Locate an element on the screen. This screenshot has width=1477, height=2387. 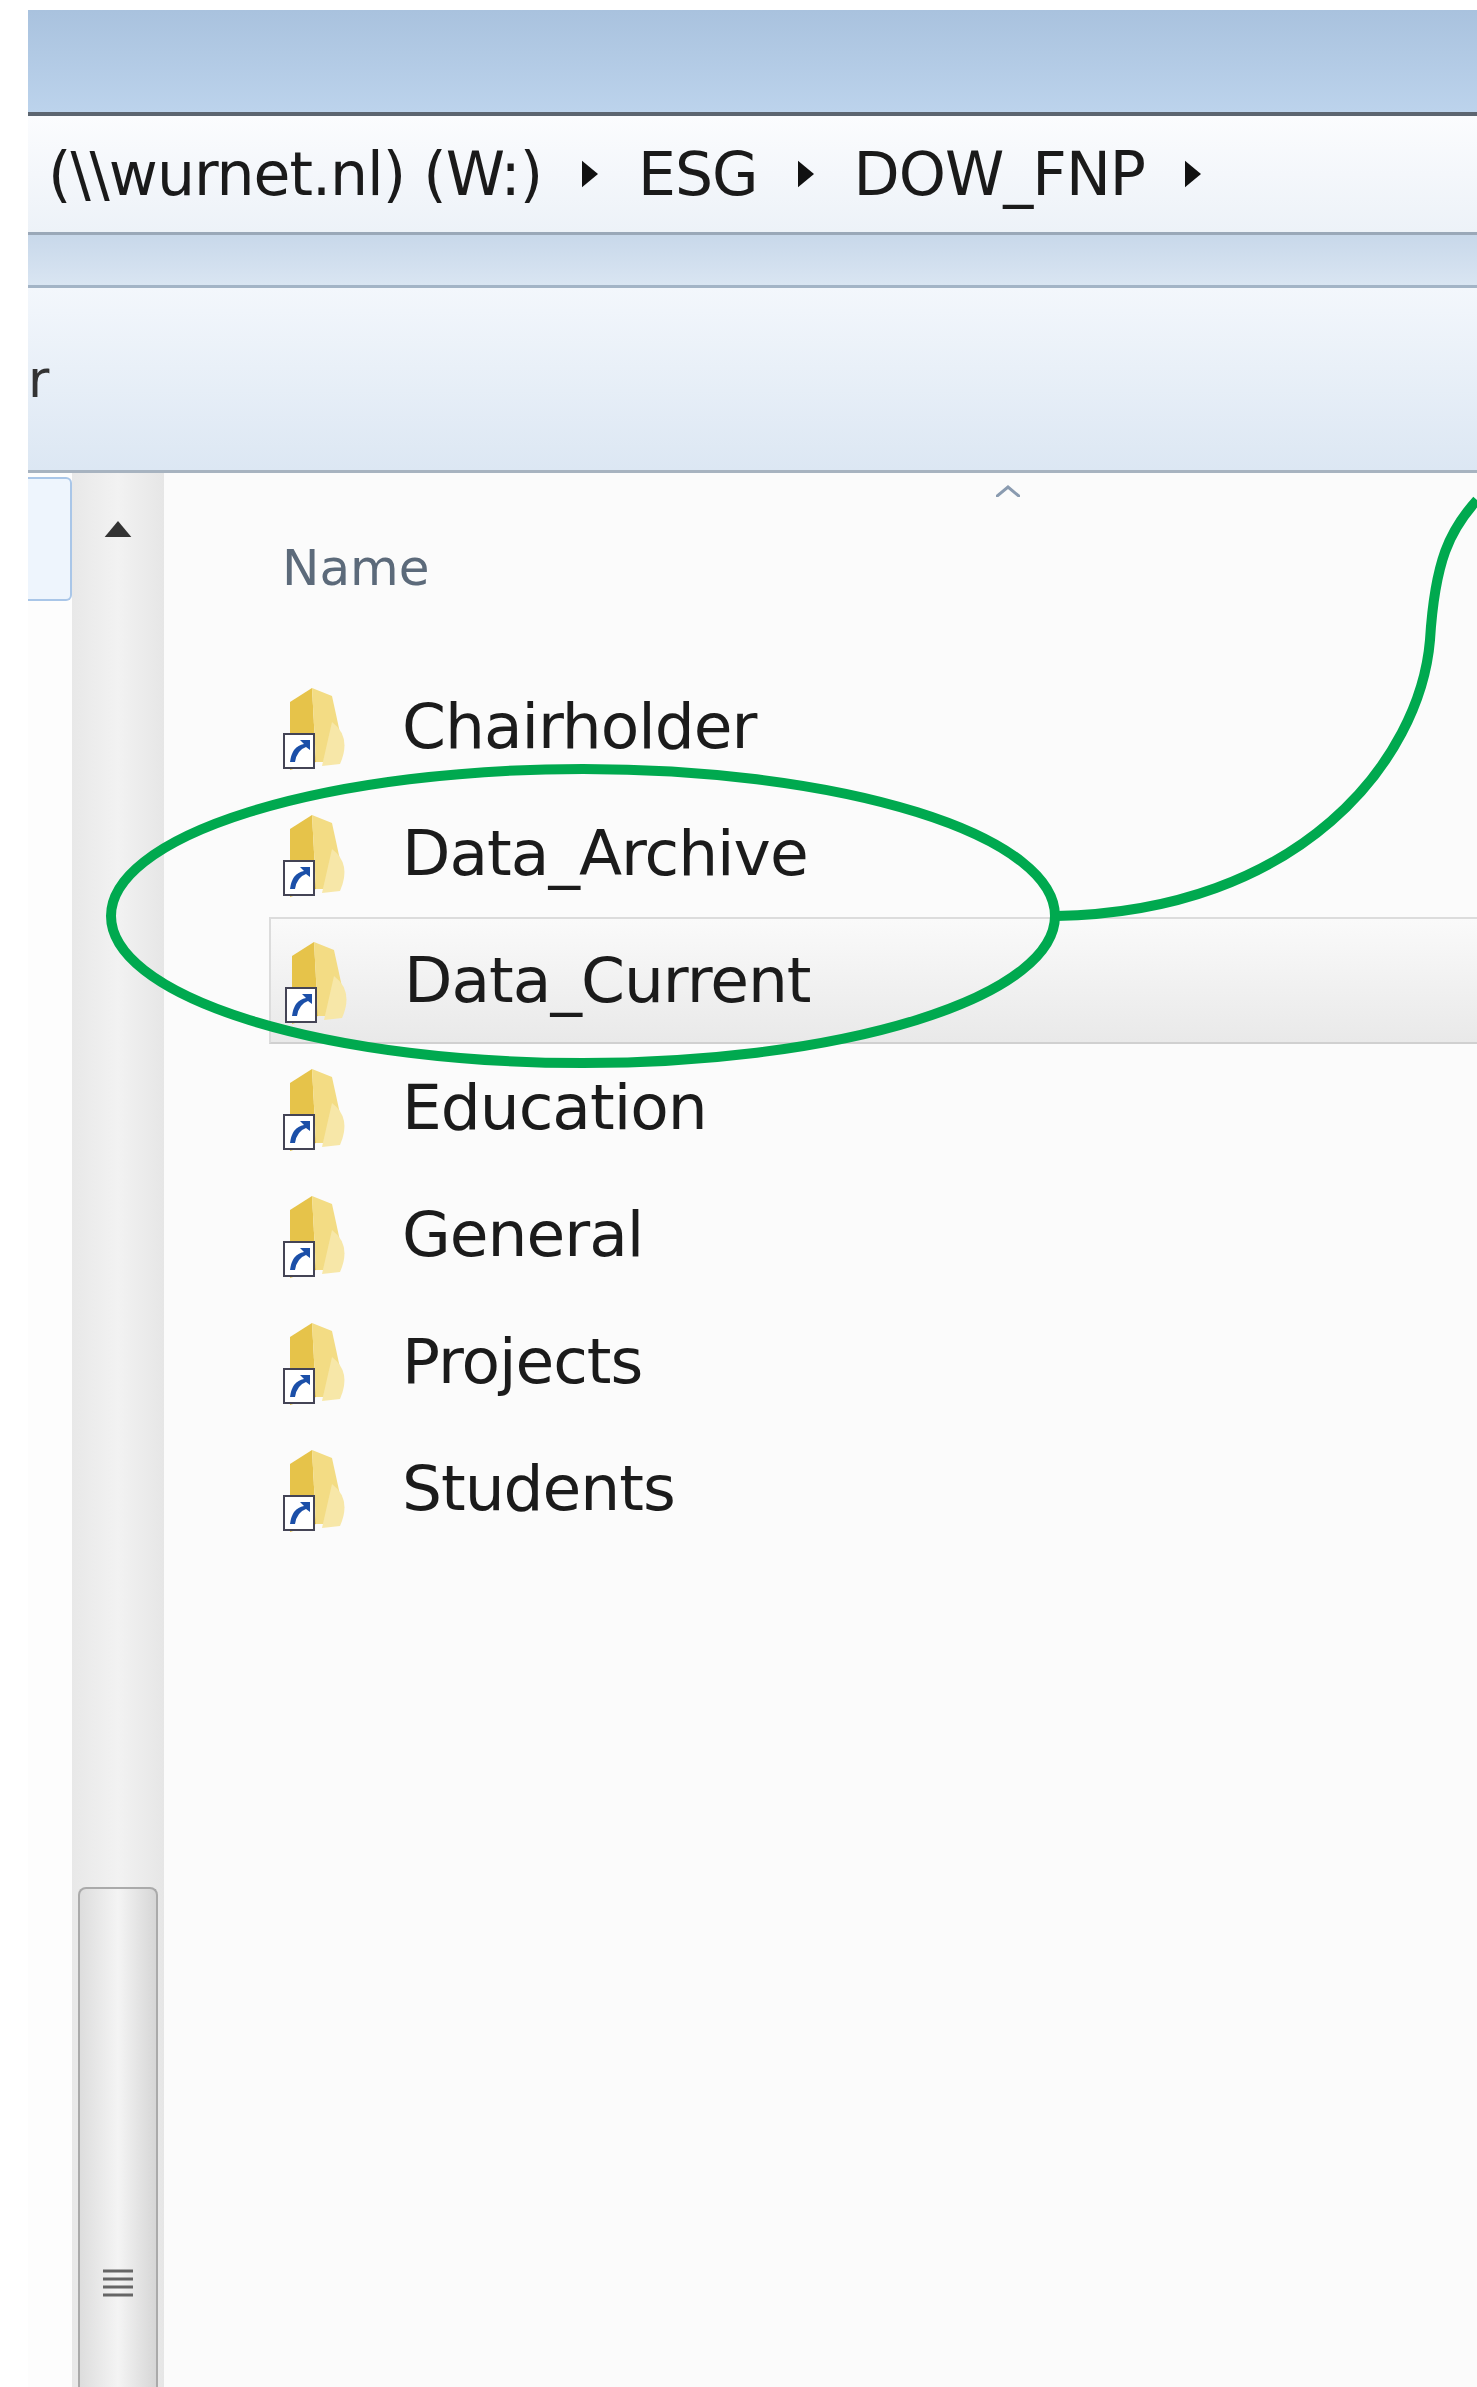
file-row: General is located at coordinates (873, 1234).